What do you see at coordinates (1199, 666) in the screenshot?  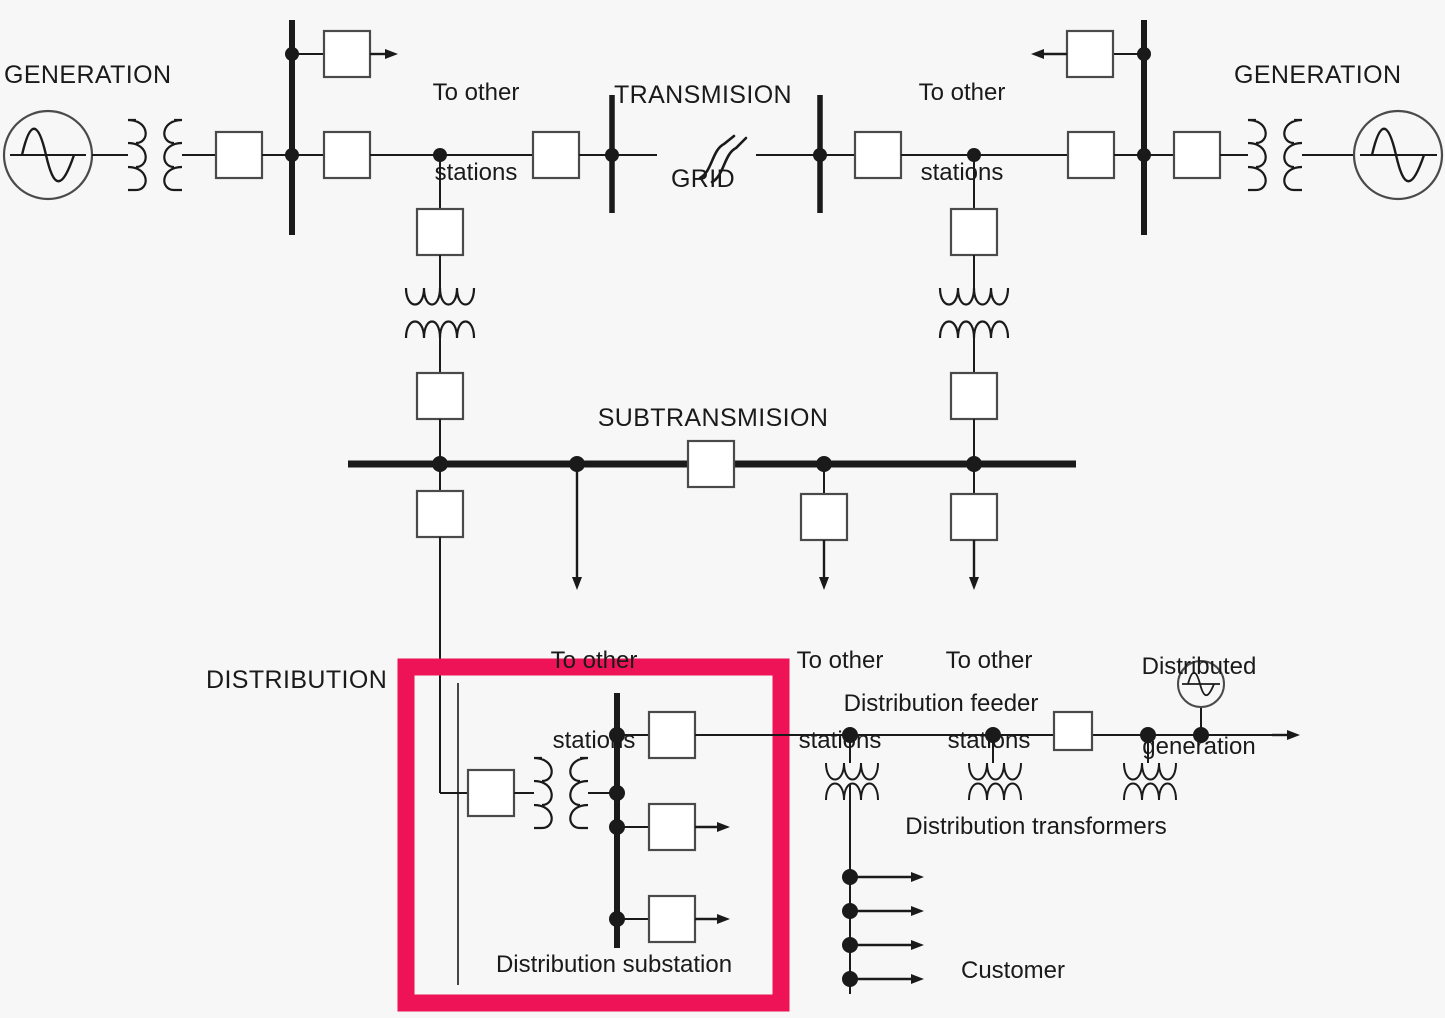 I see `label-line: Distributed` at bounding box center [1199, 666].